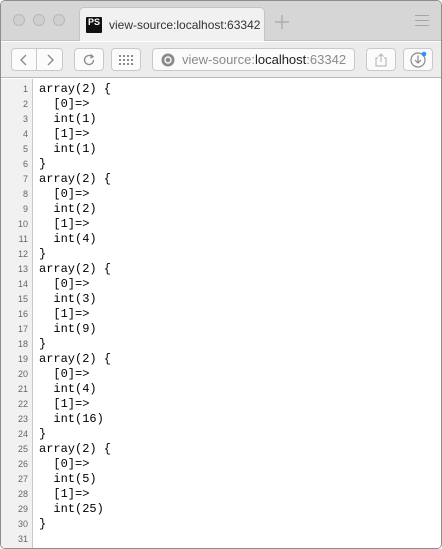 This screenshot has height=549, width=442. I want to click on line-number: 22, so click(22, 404).